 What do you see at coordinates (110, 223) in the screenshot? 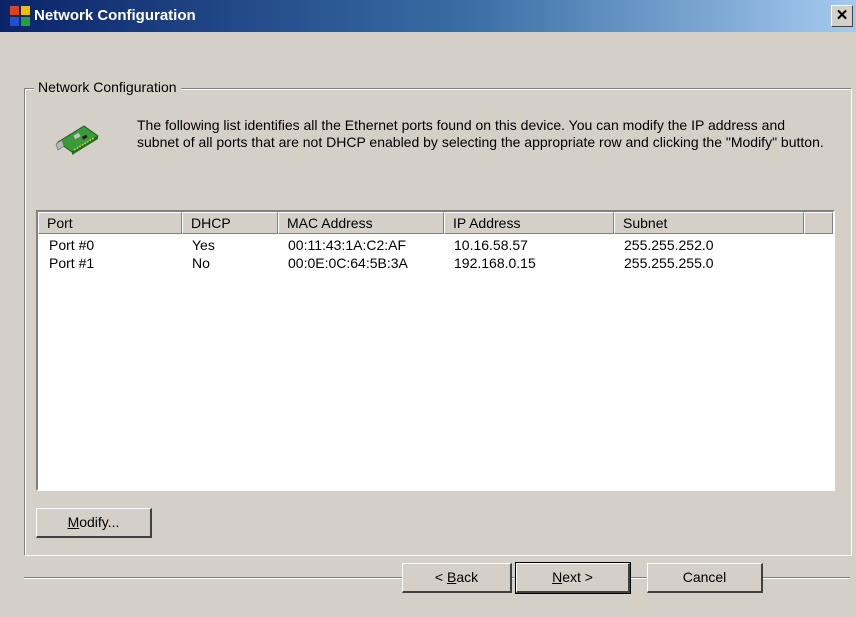
I see `column-header-port: Port` at bounding box center [110, 223].